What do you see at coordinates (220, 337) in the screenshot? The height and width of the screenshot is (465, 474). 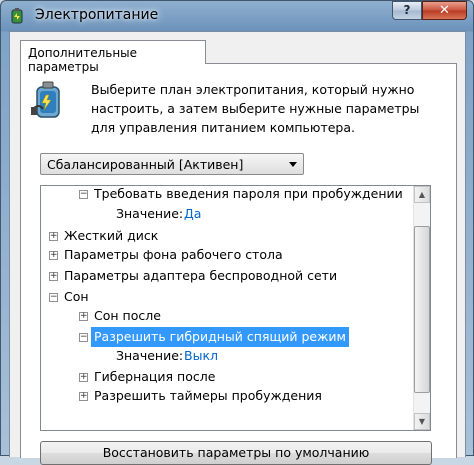 I see `tree-item-label: Разрешить гибридный спящий режим` at bounding box center [220, 337].